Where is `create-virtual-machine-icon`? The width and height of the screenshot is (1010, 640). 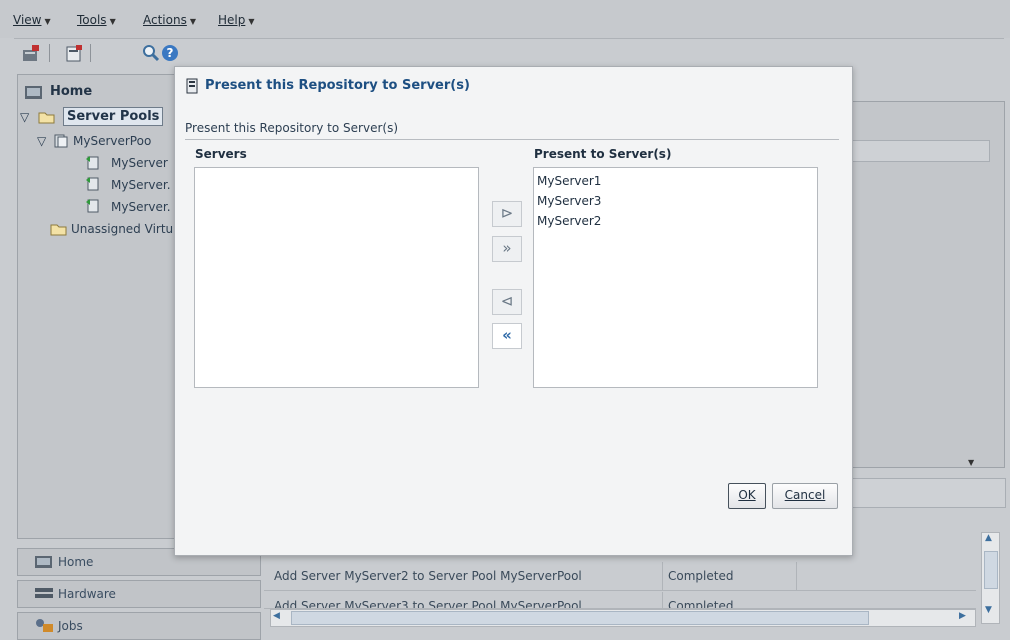 create-virtual-machine-icon is located at coordinates (74, 53).